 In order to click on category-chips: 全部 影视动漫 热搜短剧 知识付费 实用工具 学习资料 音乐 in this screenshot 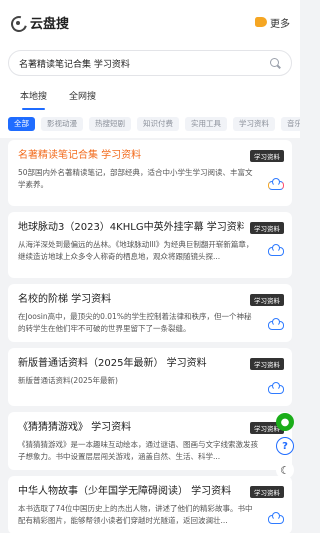, I will do `click(150, 125)`.